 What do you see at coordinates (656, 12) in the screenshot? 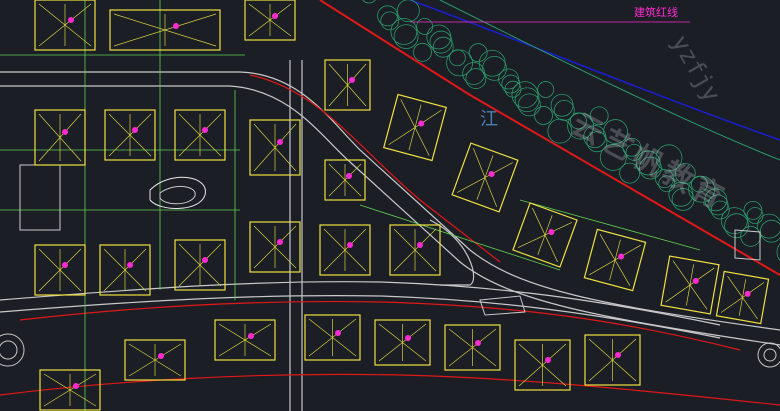
I see `red-line-label: 建筑红线` at bounding box center [656, 12].